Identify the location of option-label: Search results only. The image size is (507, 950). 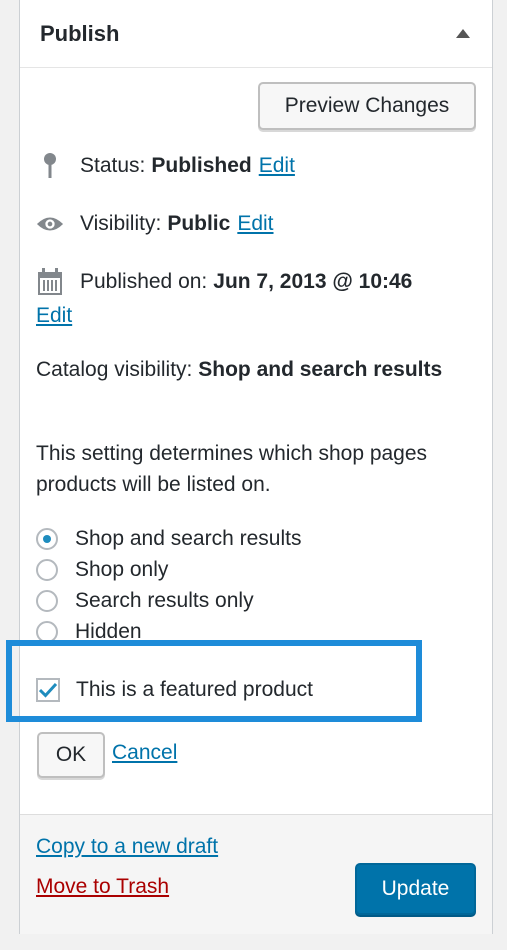
(164, 600).